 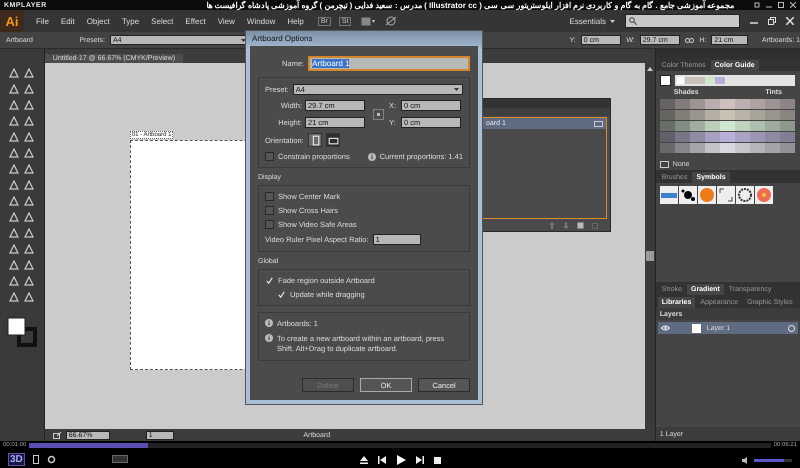 What do you see at coordinates (162, 21) in the screenshot?
I see `menu-item: Select` at bounding box center [162, 21].